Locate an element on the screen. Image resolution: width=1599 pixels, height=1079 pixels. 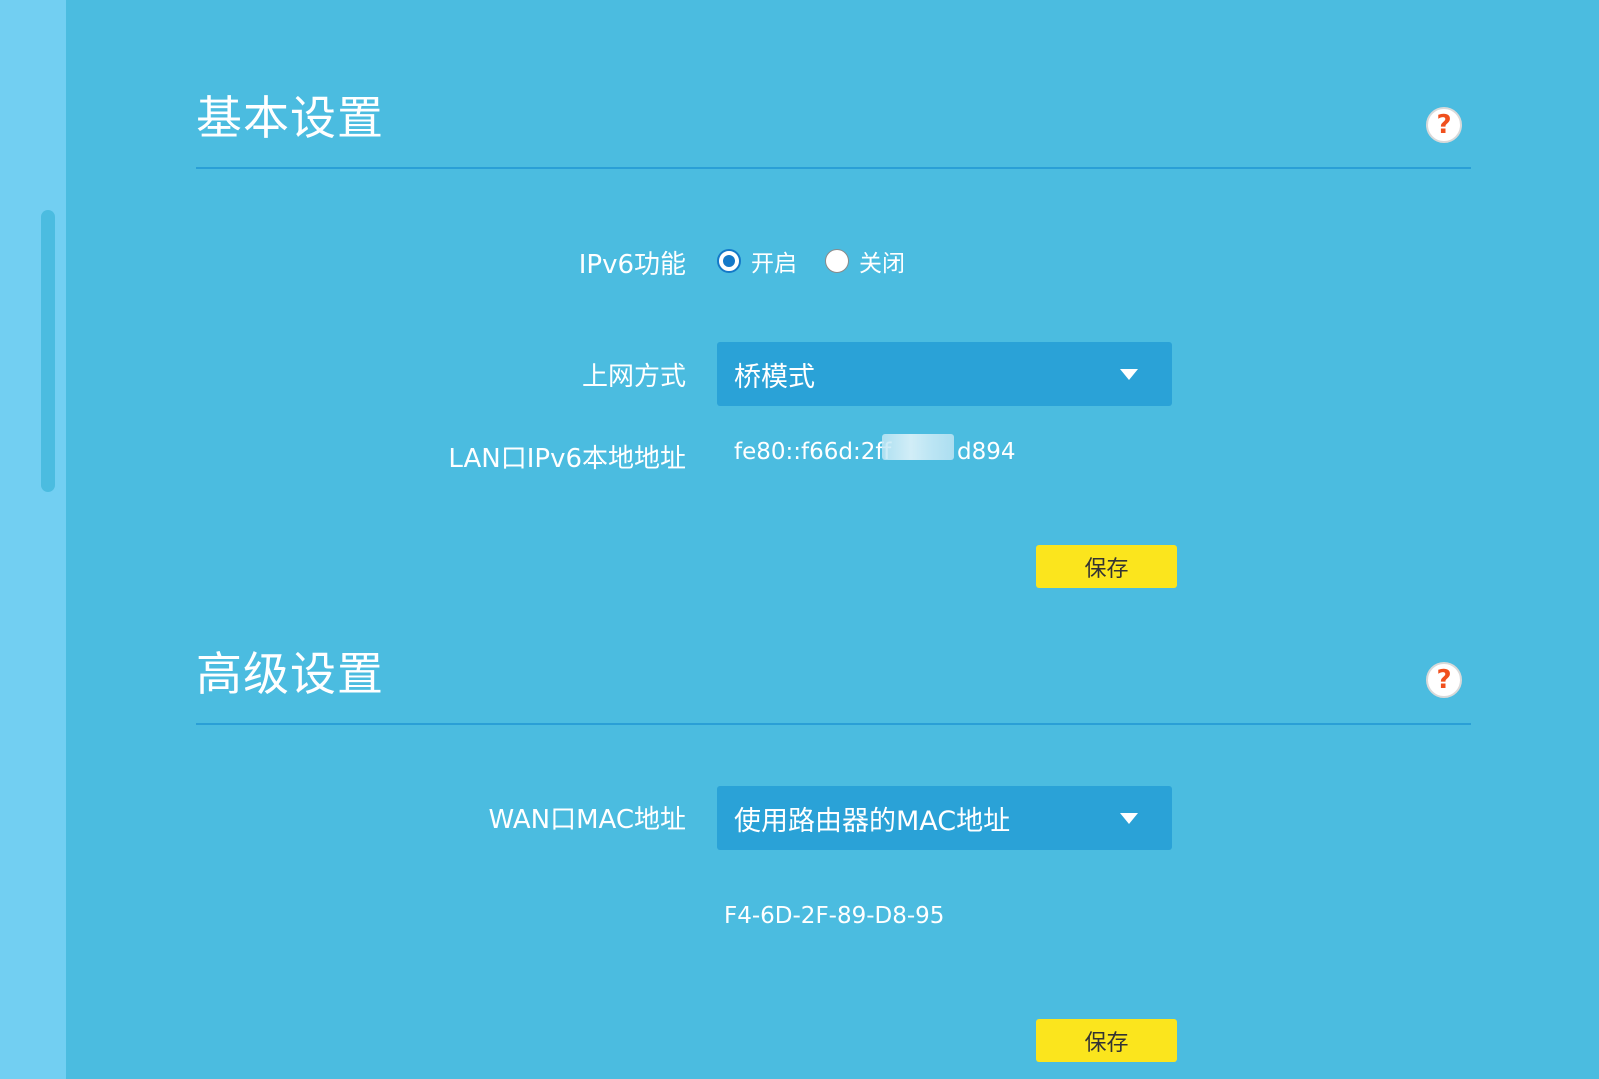
ipv6-function-label: IPv6功能 is located at coordinates (632, 265).